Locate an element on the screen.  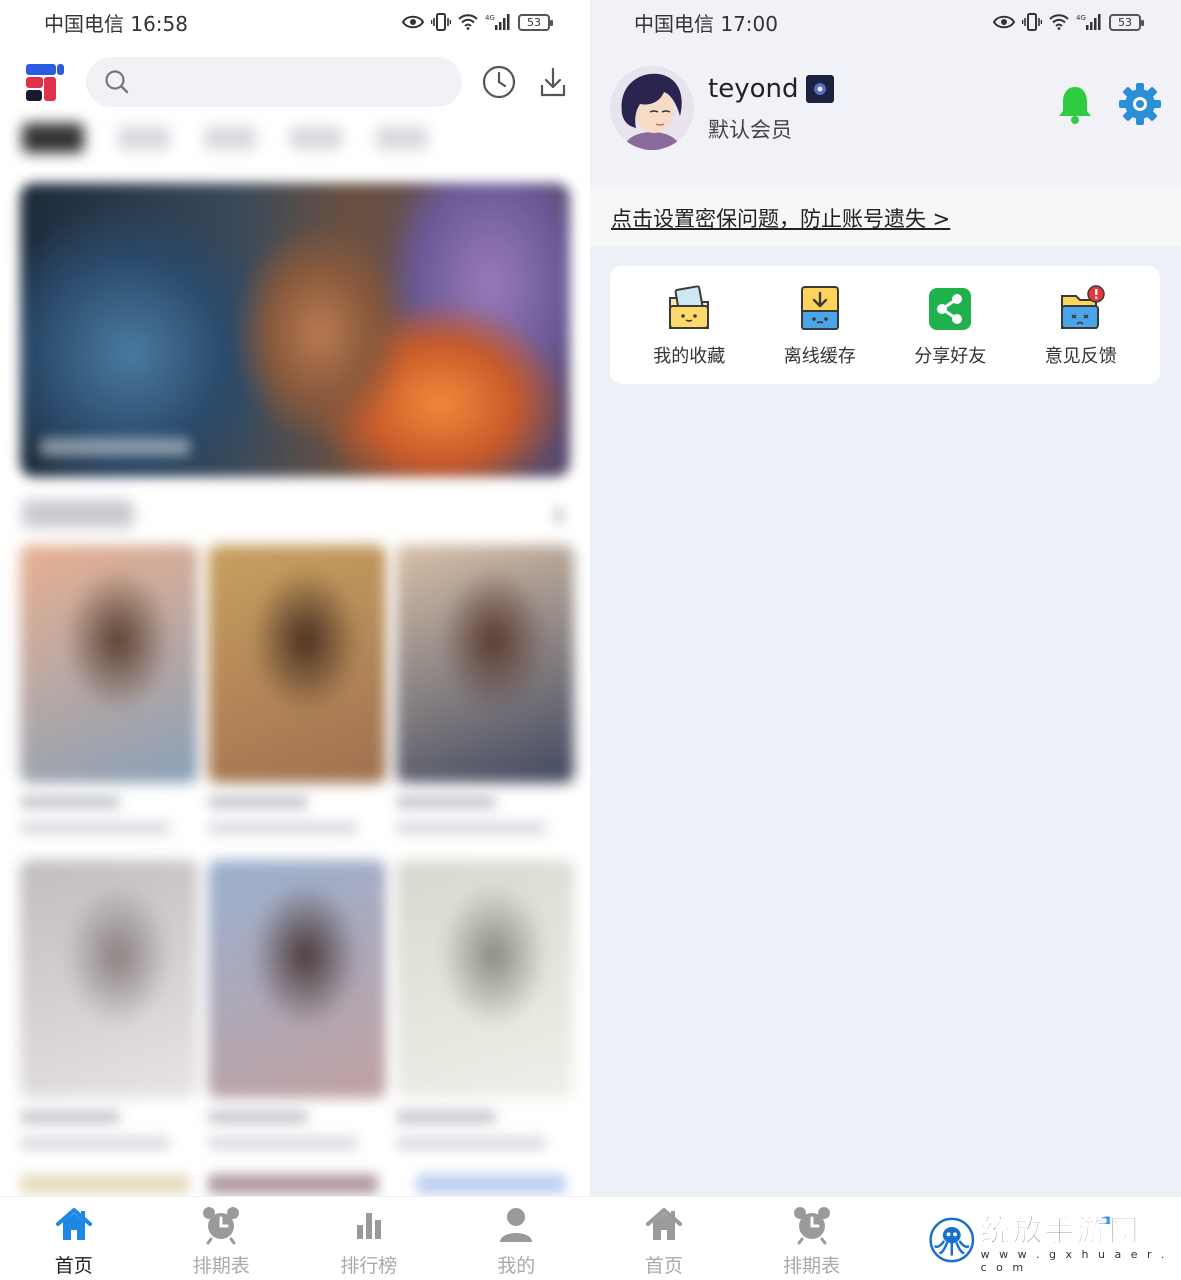
security-question-link: 点击设置密保问题，防止账号遗失 > is located at coordinates (780, 218).